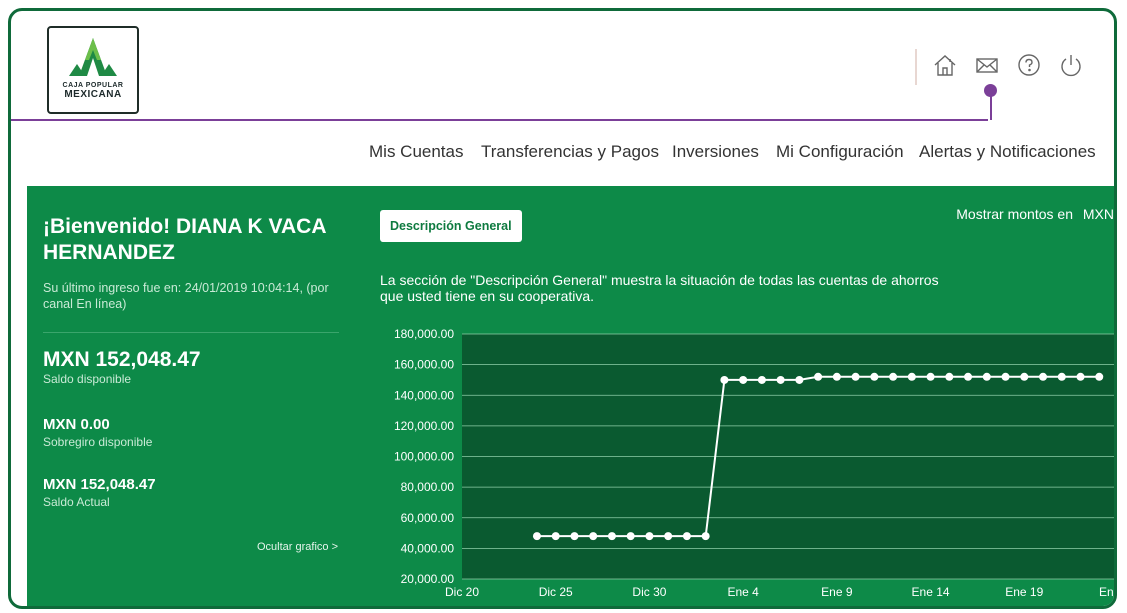 This screenshot has width=1127, height=613. Describe the element at coordinates (87, 379) in the screenshot. I see `available-balance-label: Saldo disponible` at that location.